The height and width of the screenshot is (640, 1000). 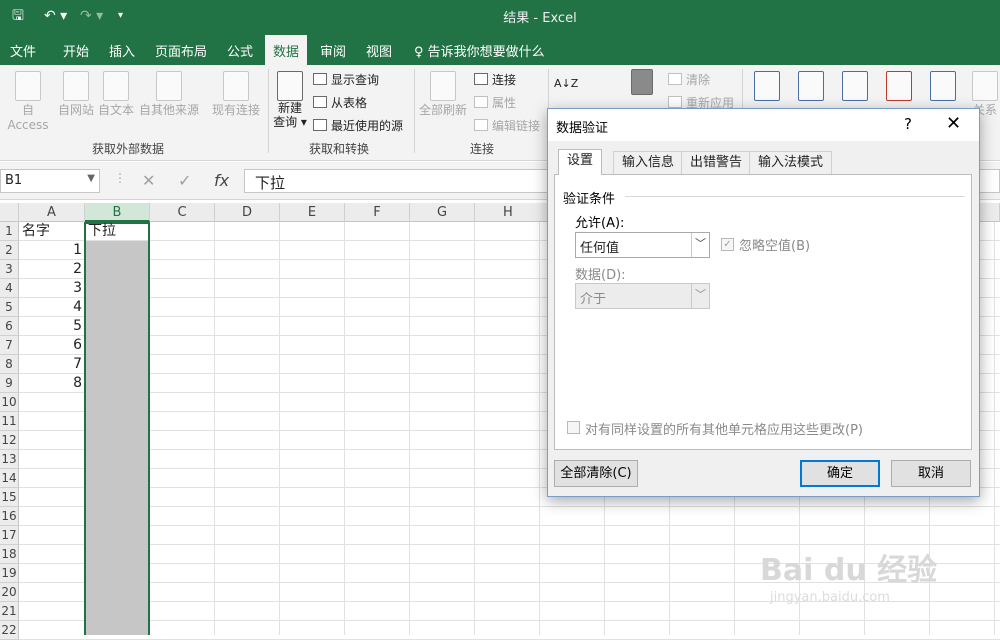 What do you see at coordinates (9, 326) in the screenshot?
I see `row-header: 6` at bounding box center [9, 326].